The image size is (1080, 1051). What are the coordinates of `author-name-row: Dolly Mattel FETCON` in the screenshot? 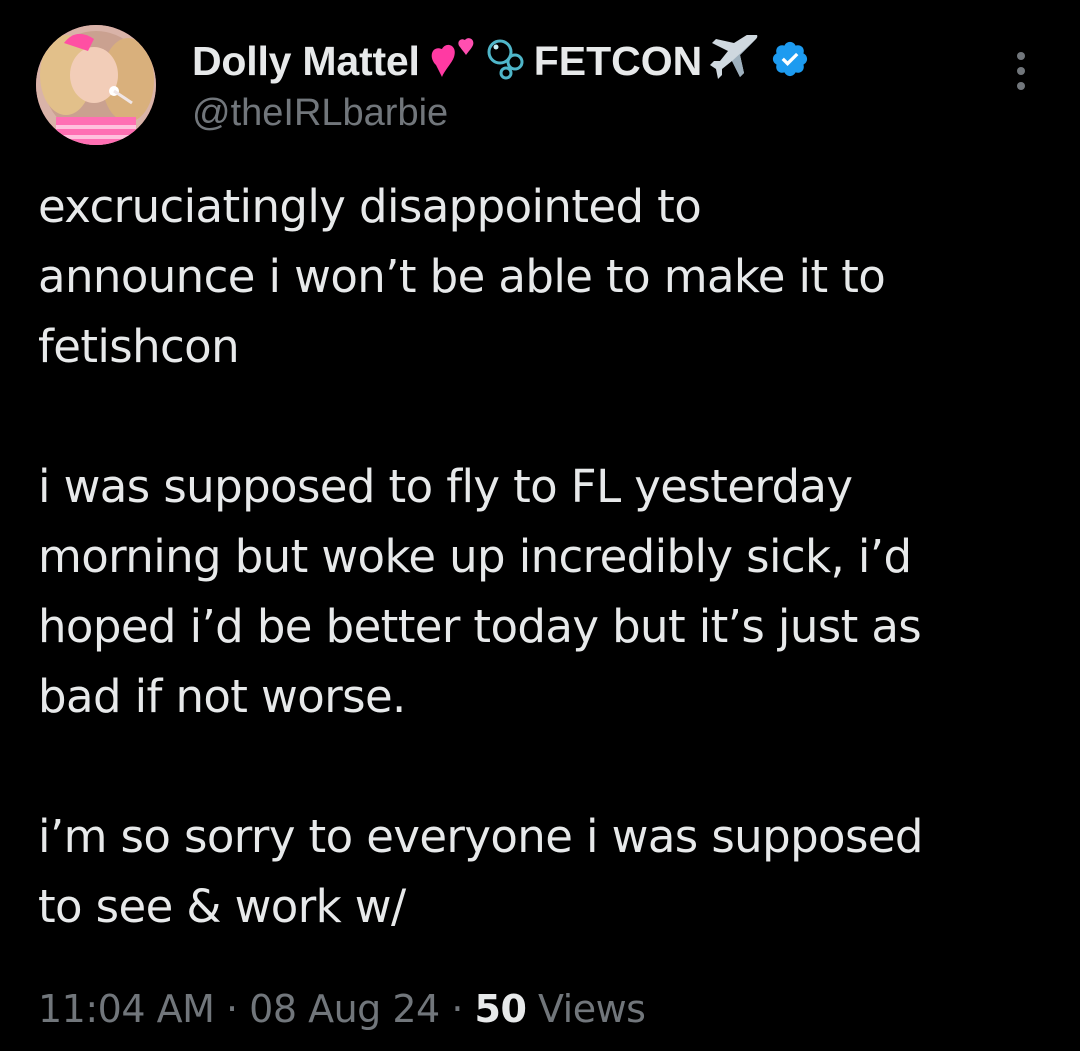 It's located at (501, 60).